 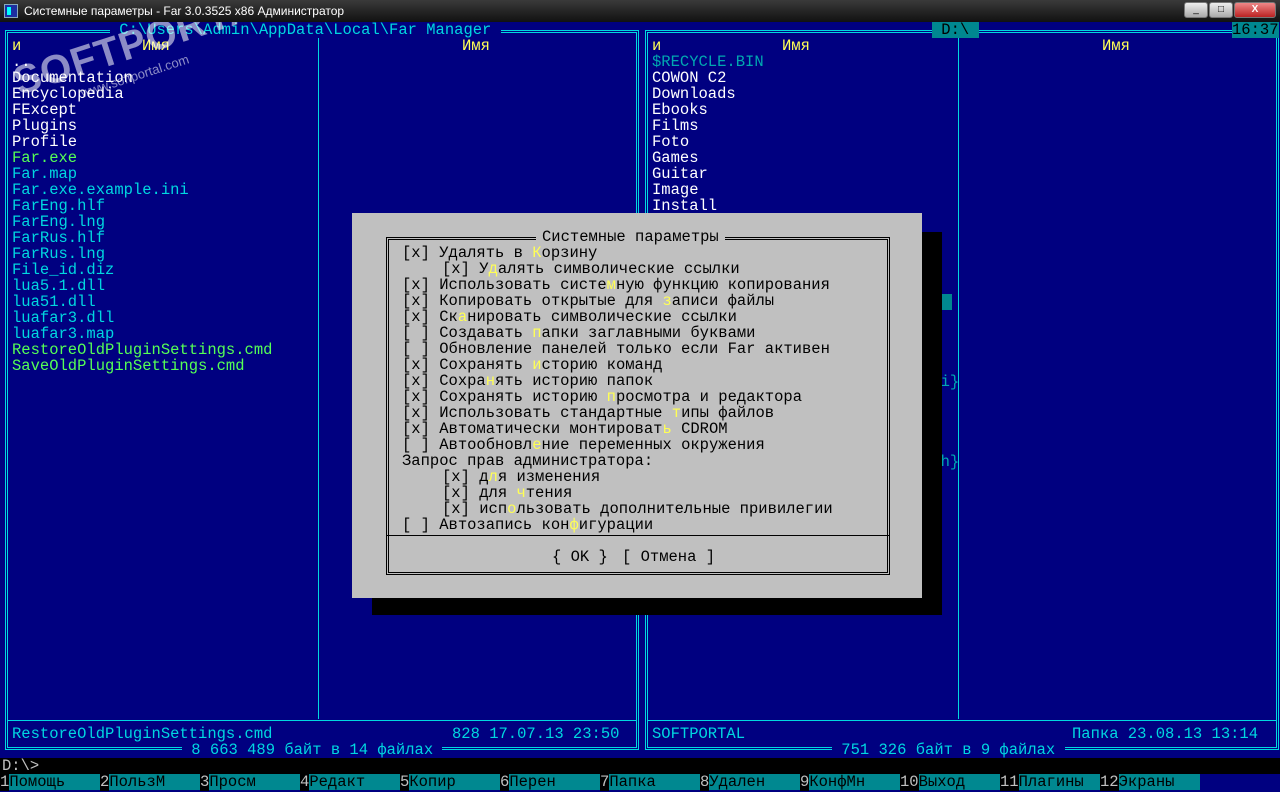 I want to click on fkey-3: 3Просм, so click(x=250, y=782).